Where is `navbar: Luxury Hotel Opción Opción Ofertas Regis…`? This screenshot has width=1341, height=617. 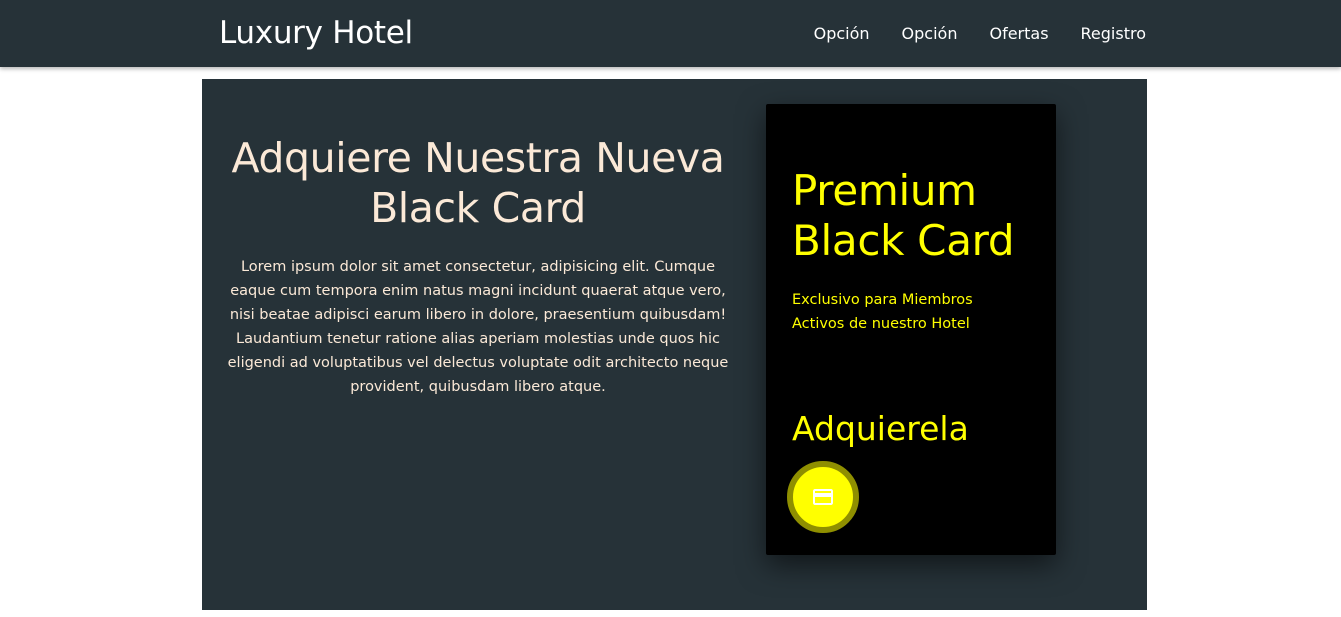 navbar: Luxury Hotel Opción Opción Ofertas Regis… is located at coordinates (670, 33).